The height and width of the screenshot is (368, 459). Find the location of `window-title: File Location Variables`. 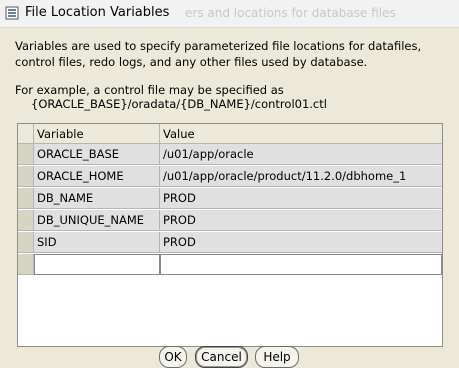

window-title: File Location Variables is located at coordinates (97, 12).